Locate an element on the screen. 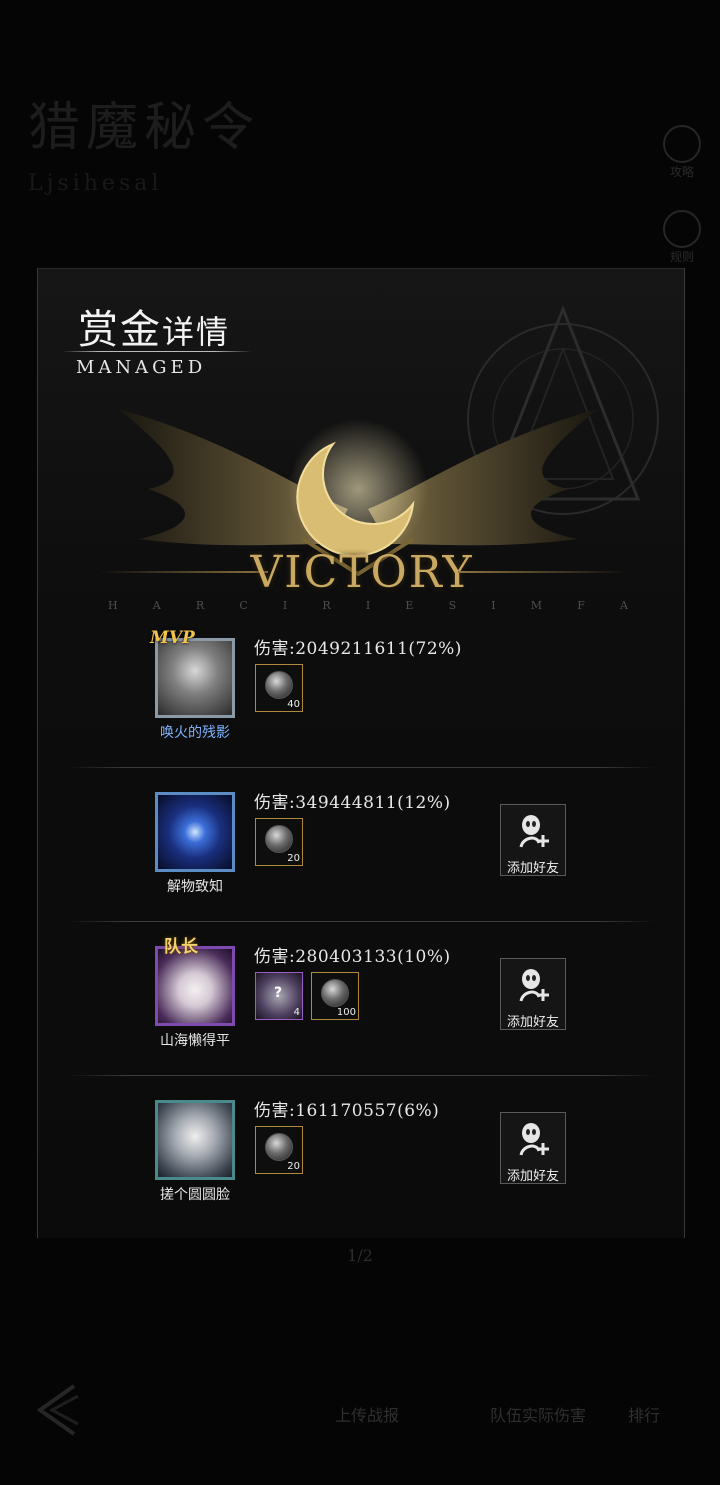 The image size is (720, 1485). mvp-badge: MVP is located at coordinates (172, 638).